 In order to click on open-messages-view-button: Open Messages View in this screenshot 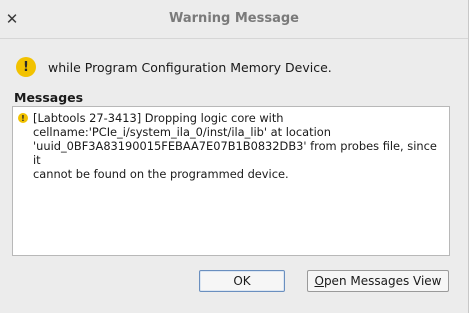, I will do `click(378, 281)`.